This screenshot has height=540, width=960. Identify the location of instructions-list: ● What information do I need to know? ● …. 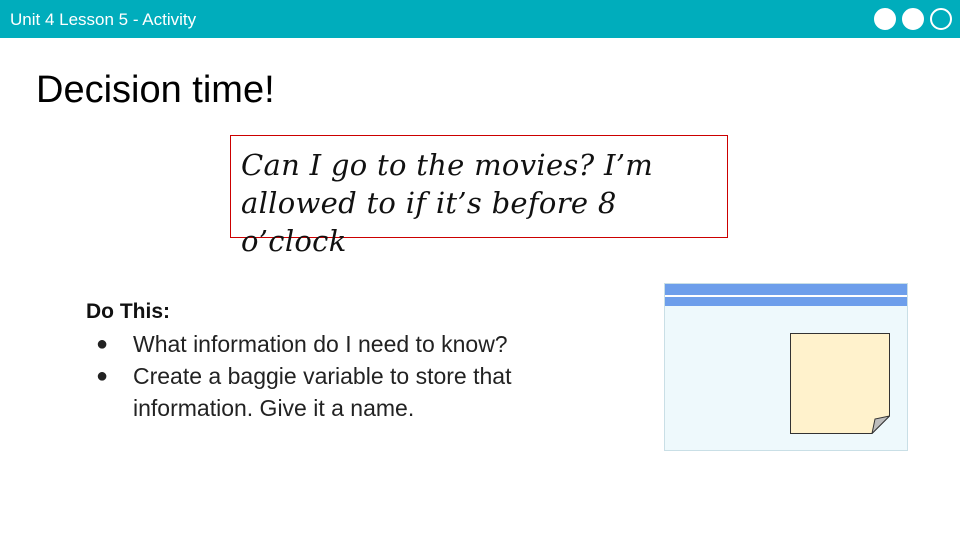
(336, 376).